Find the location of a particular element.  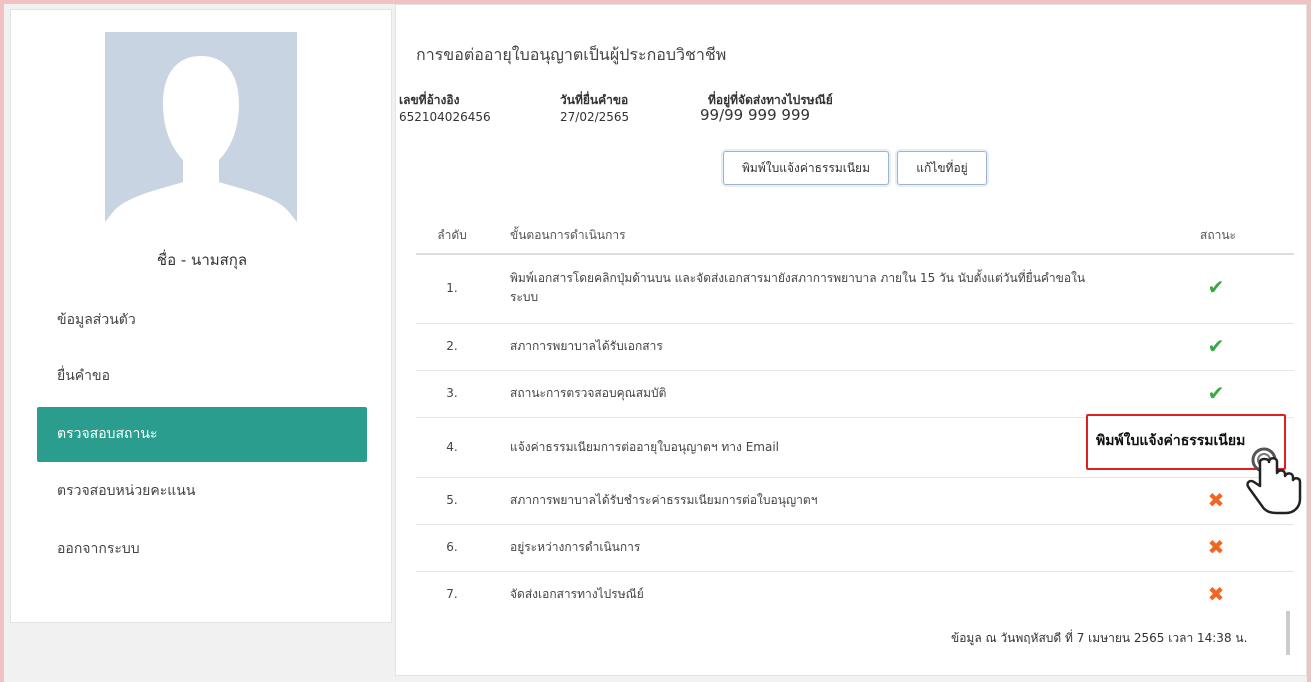

avatar is located at coordinates (201, 141).